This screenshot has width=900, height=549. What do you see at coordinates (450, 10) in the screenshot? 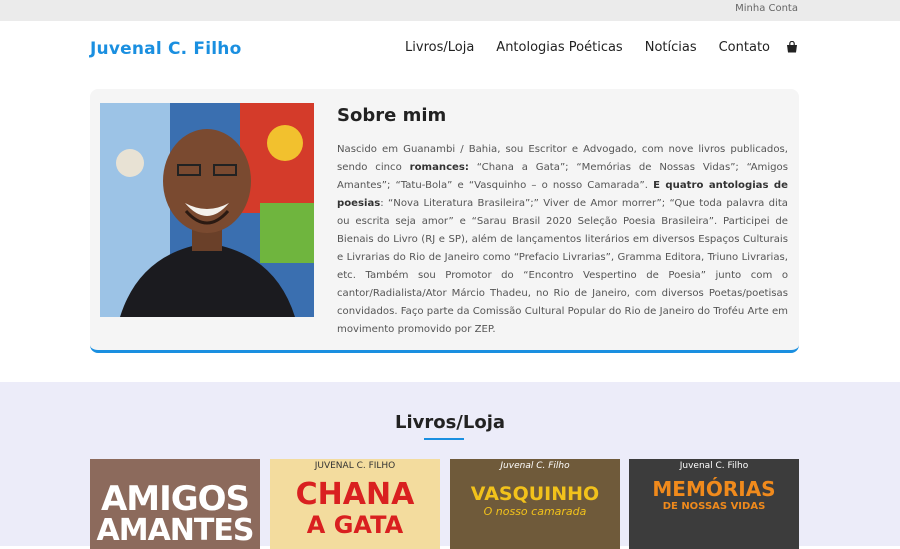
I see `top-bar: Minha Conta` at bounding box center [450, 10].